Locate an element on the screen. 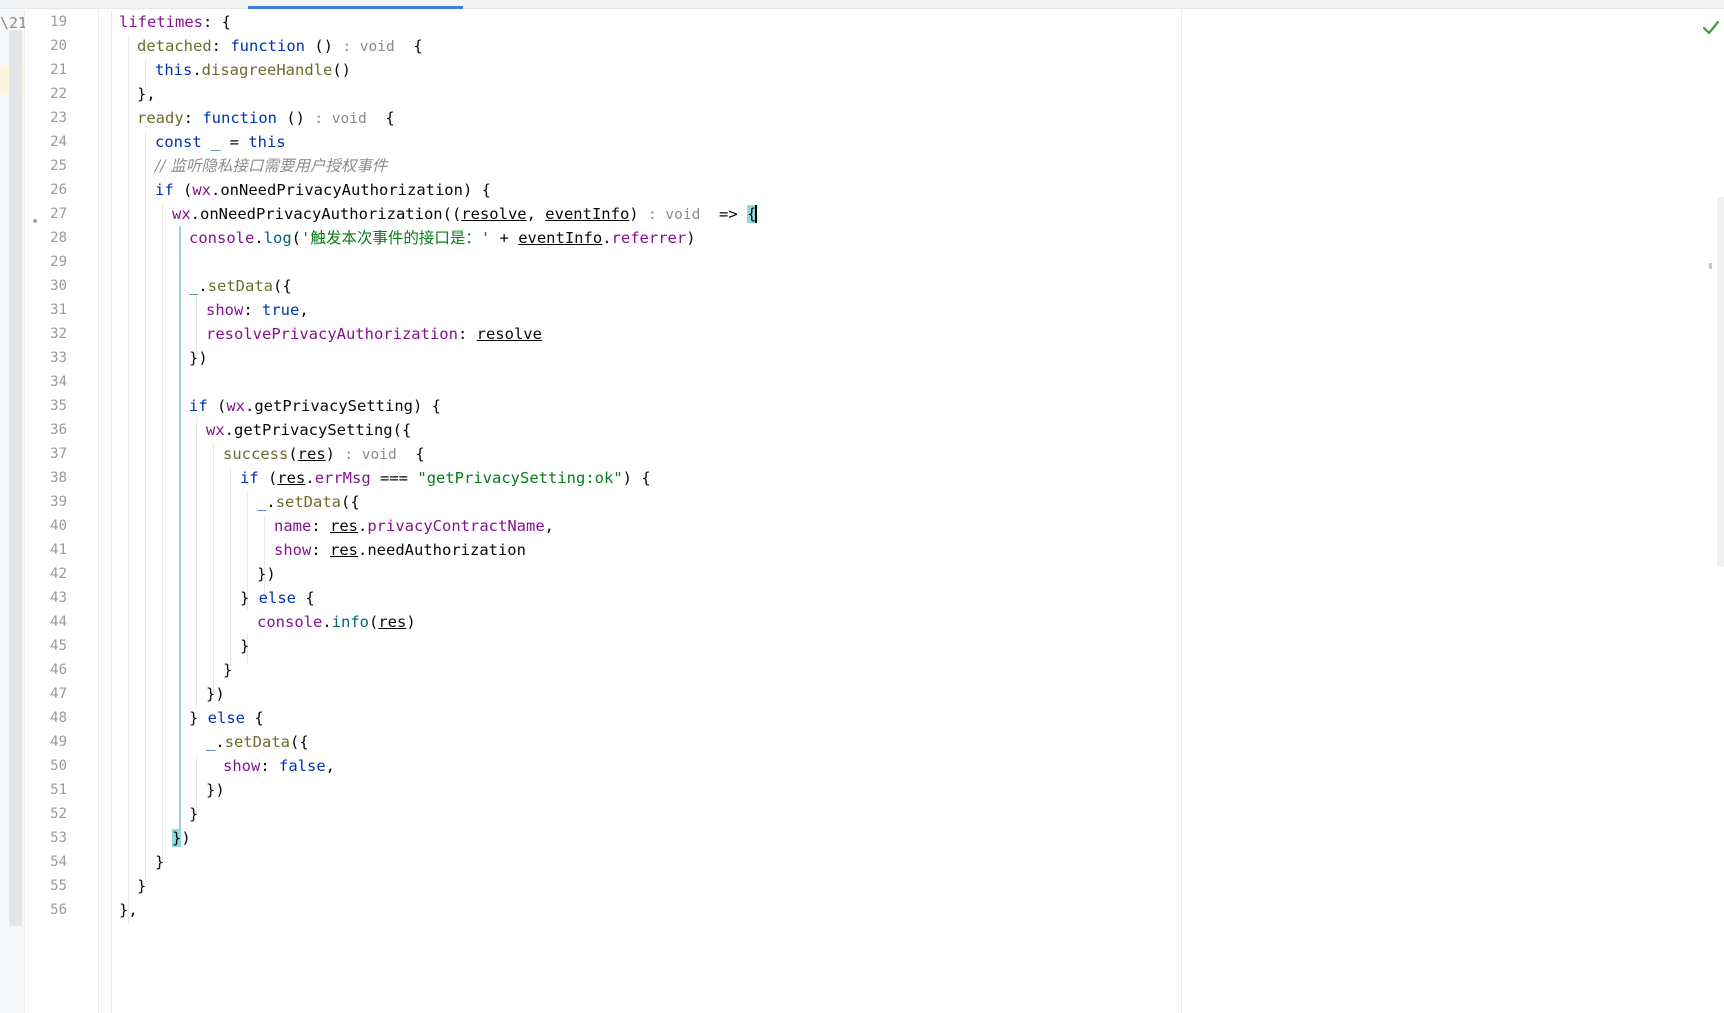  code-line-35: if (wx.getPrivacySetting) { is located at coordinates (315, 406).